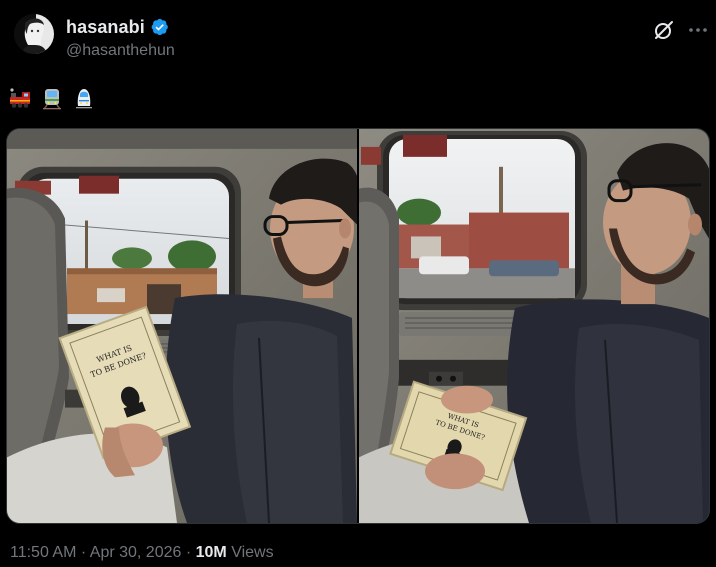  Describe the element at coordinates (211, 552) in the screenshot. I see `views-count: 10M` at that location.